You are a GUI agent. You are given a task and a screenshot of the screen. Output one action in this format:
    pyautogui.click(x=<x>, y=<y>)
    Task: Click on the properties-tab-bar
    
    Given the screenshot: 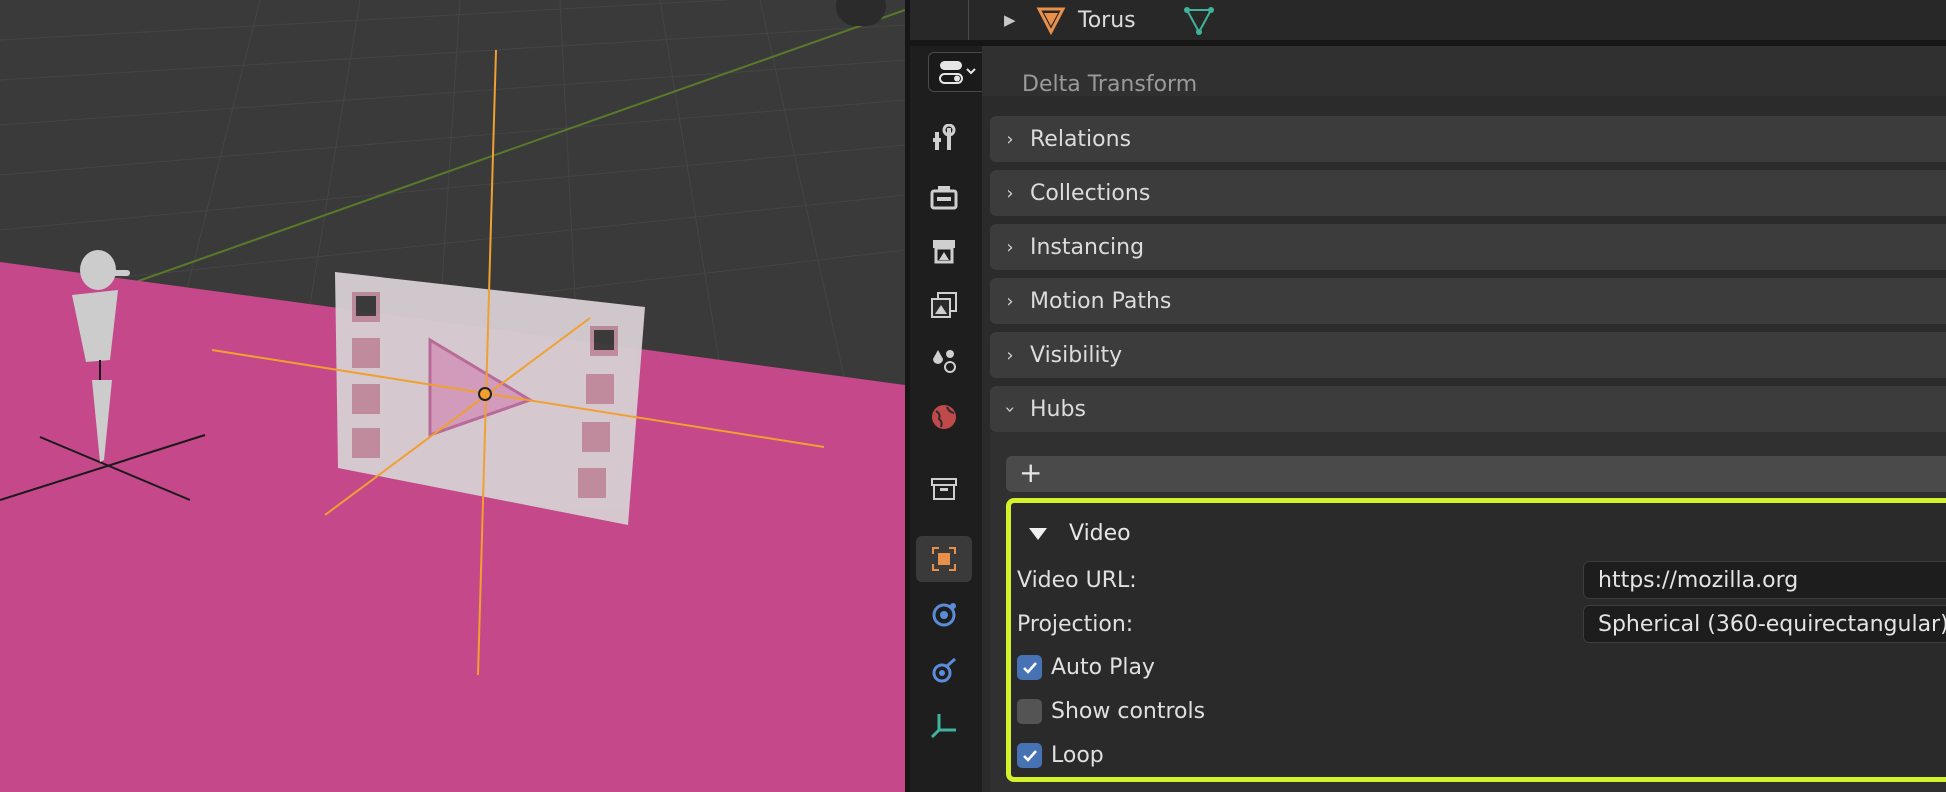 What is the action you would take?
    pyautogui.click(x=949, y=419)
    